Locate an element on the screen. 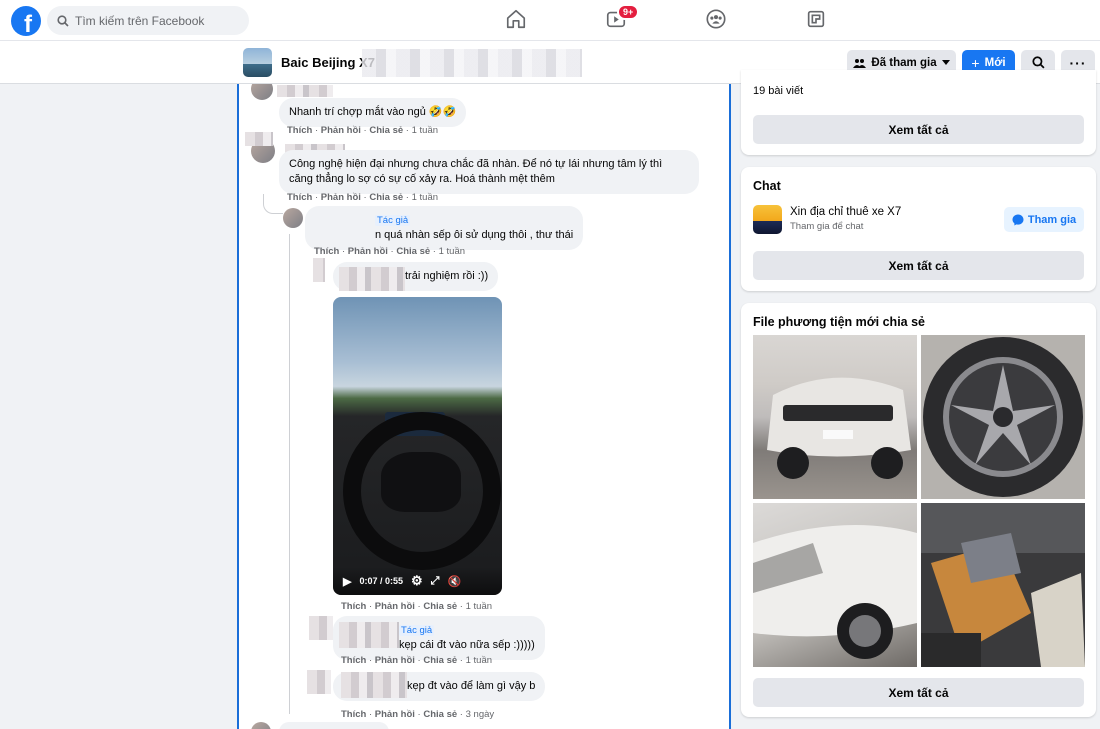  plus-icon: + is located at coordinates (975, 62).